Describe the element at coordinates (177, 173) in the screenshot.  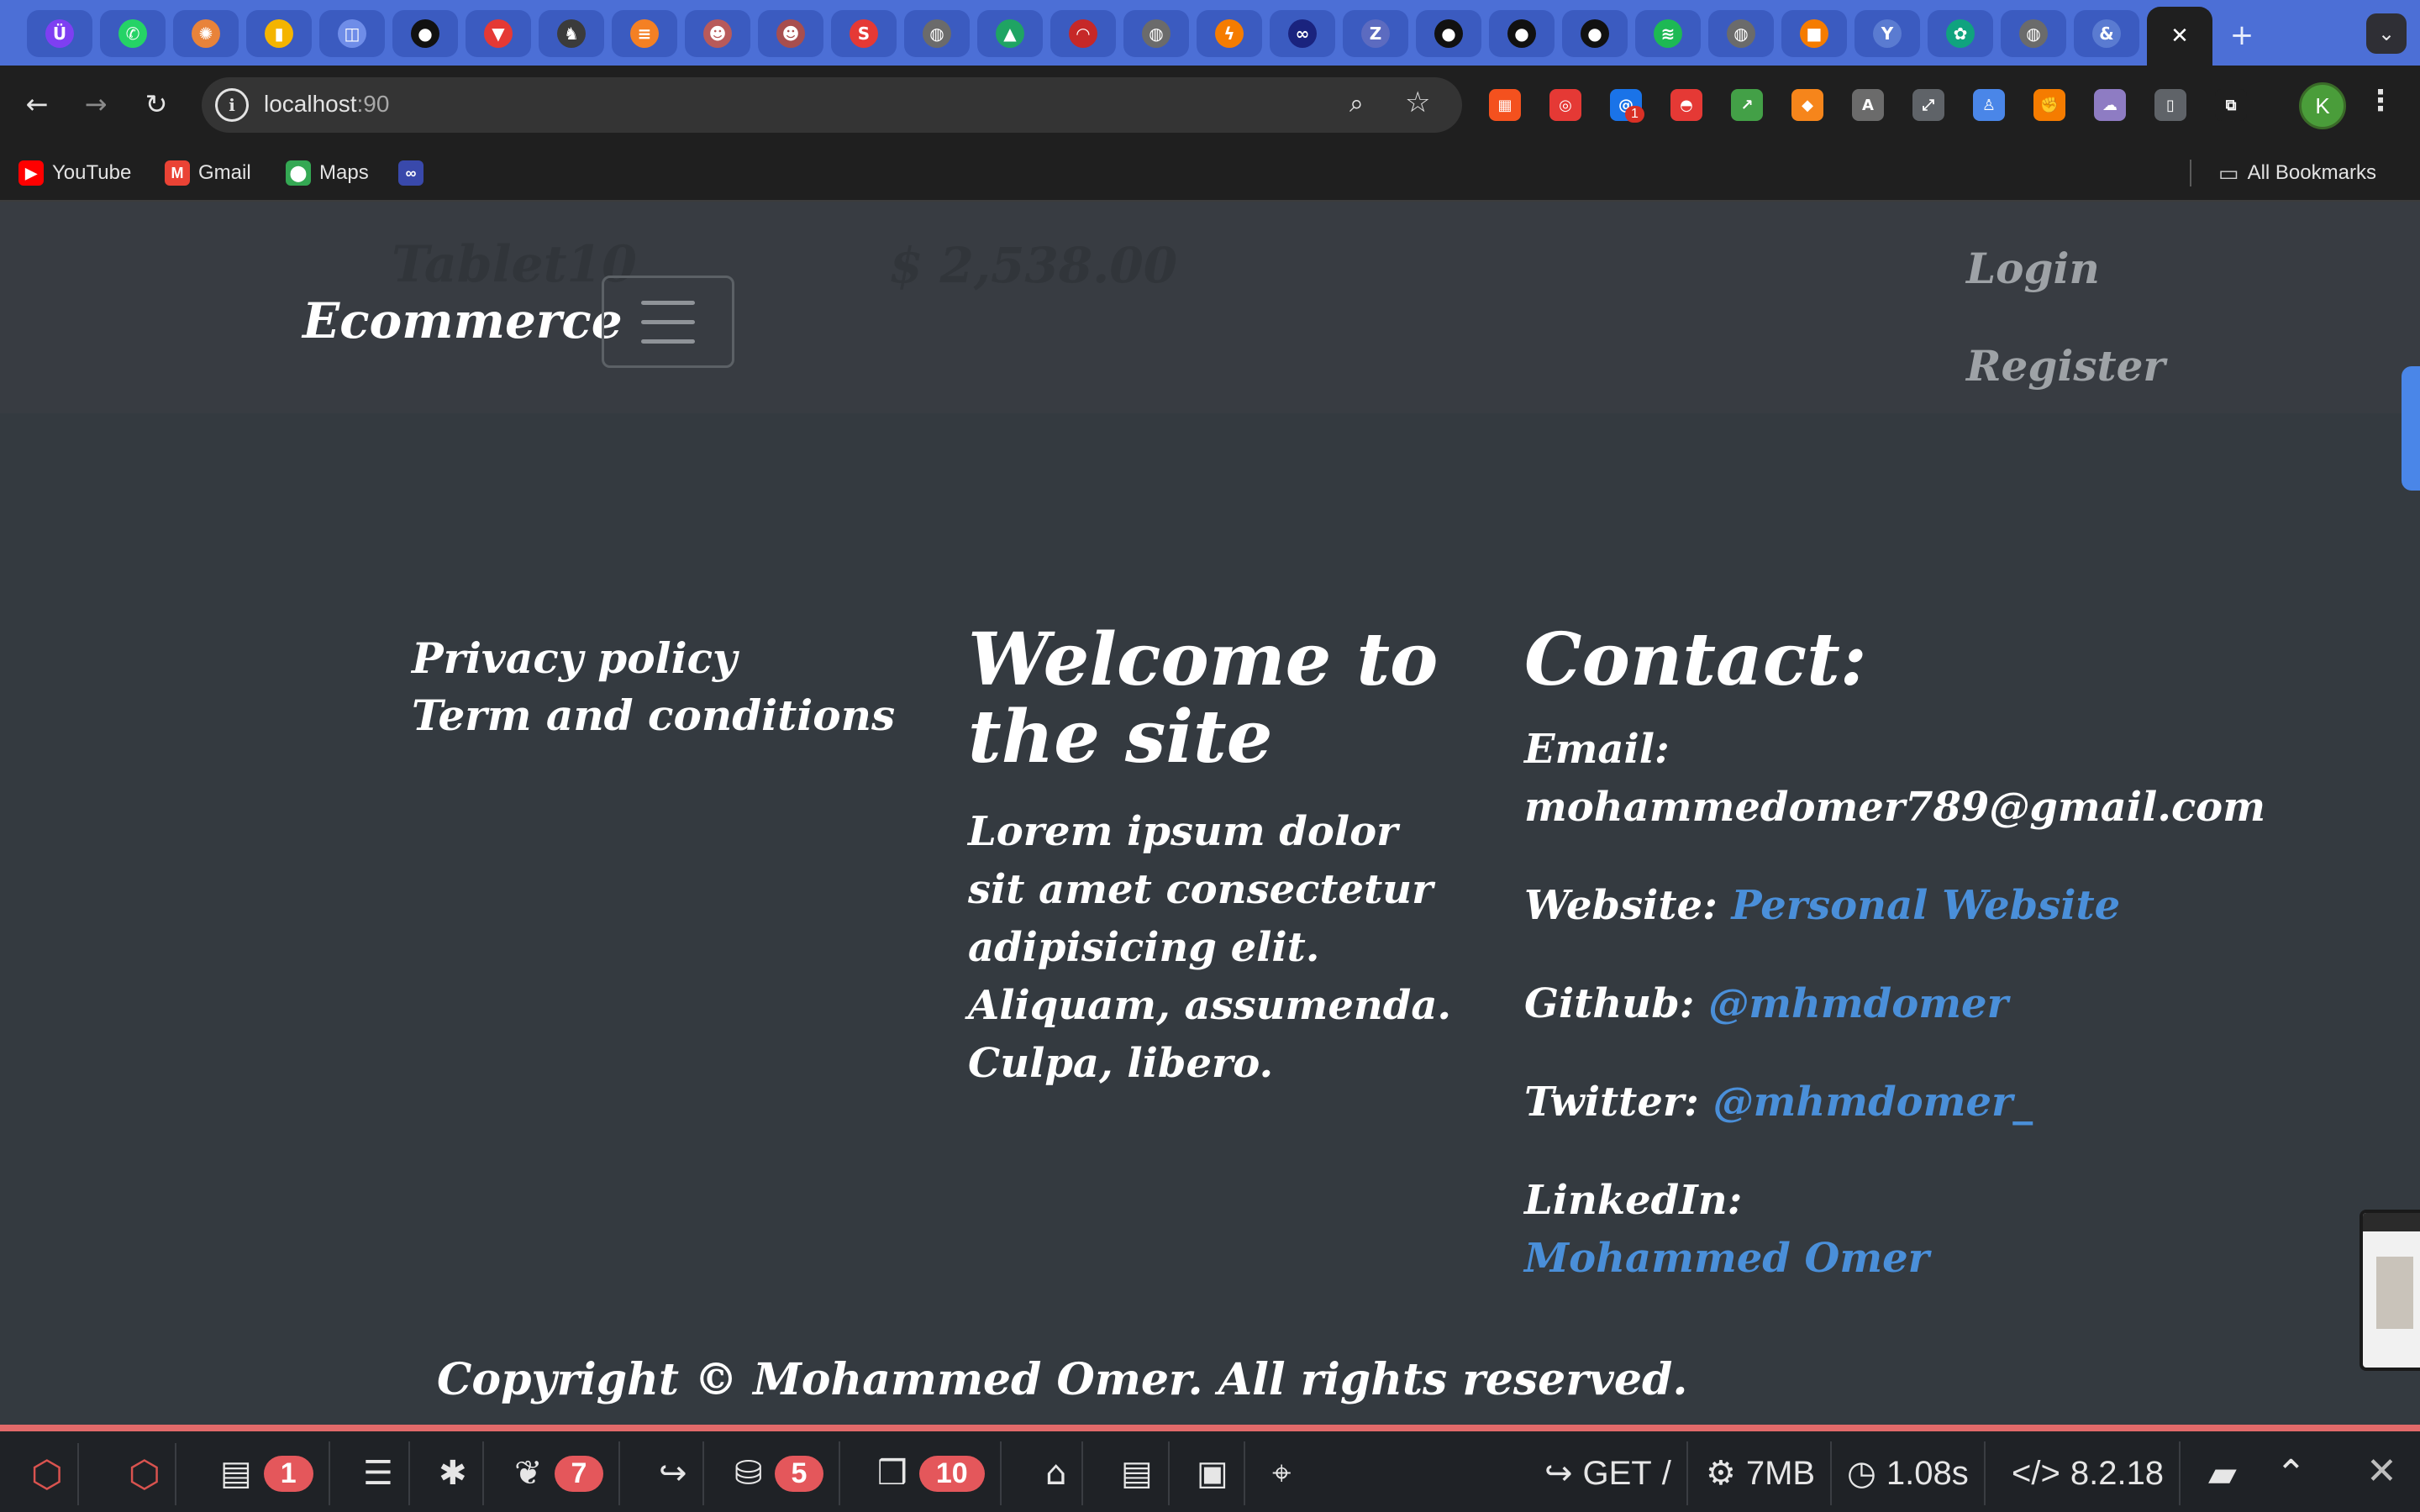
I see `gmail-icon: M` at that location.